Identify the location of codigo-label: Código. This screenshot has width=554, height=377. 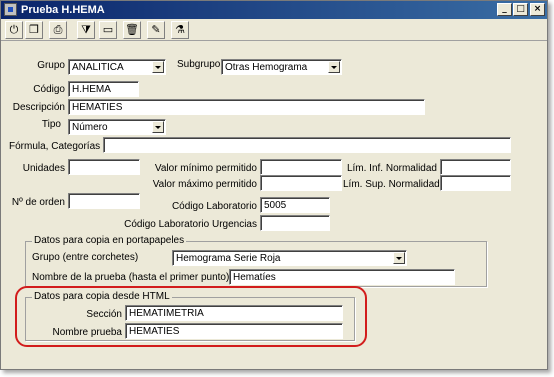
(49, 89).